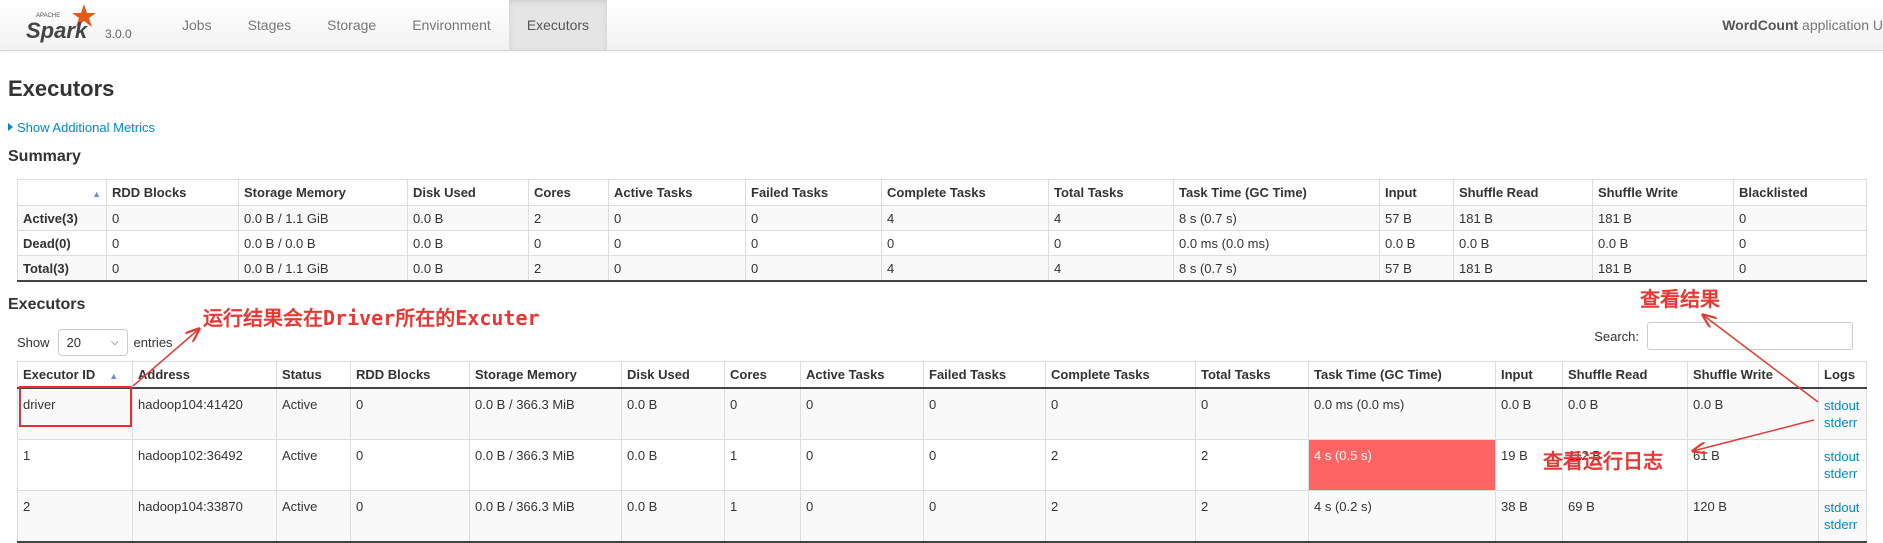  Describe the element at coordinates (351, 25) in the screenshot. I see `tab-storage: Storage` at that location.